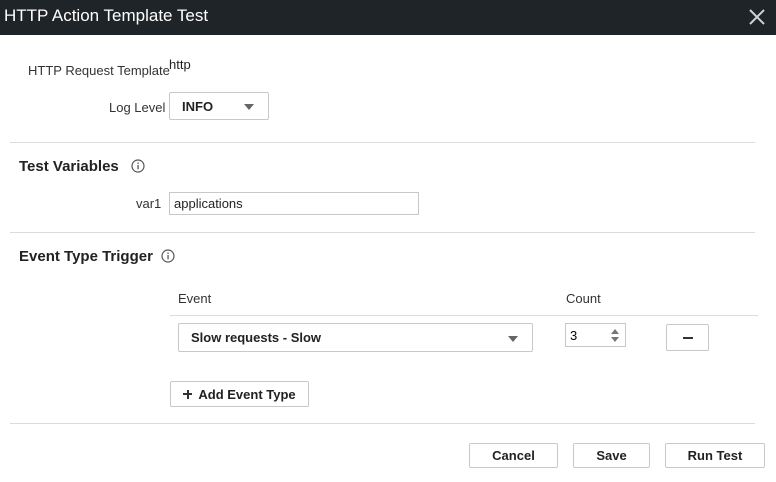 The width and height of the screenshot is (776, 482). I want to click on var1-input, so click(294, 203).